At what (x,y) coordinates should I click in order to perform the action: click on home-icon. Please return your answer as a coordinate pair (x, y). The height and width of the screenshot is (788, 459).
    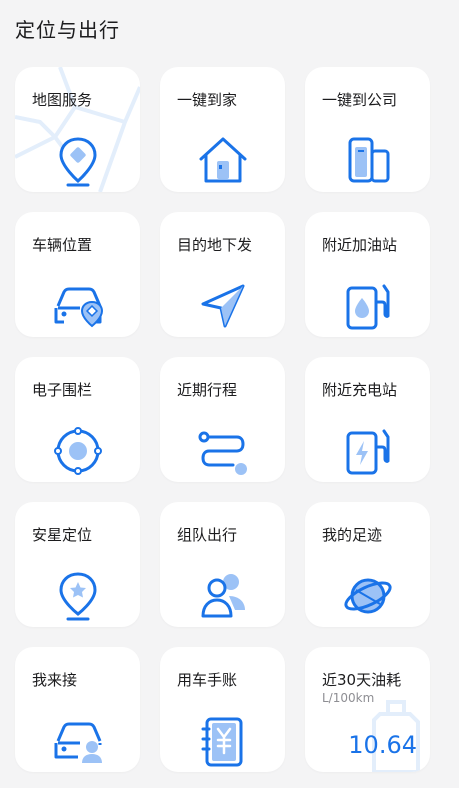
    Looking at the image, I should click on (223, 161).